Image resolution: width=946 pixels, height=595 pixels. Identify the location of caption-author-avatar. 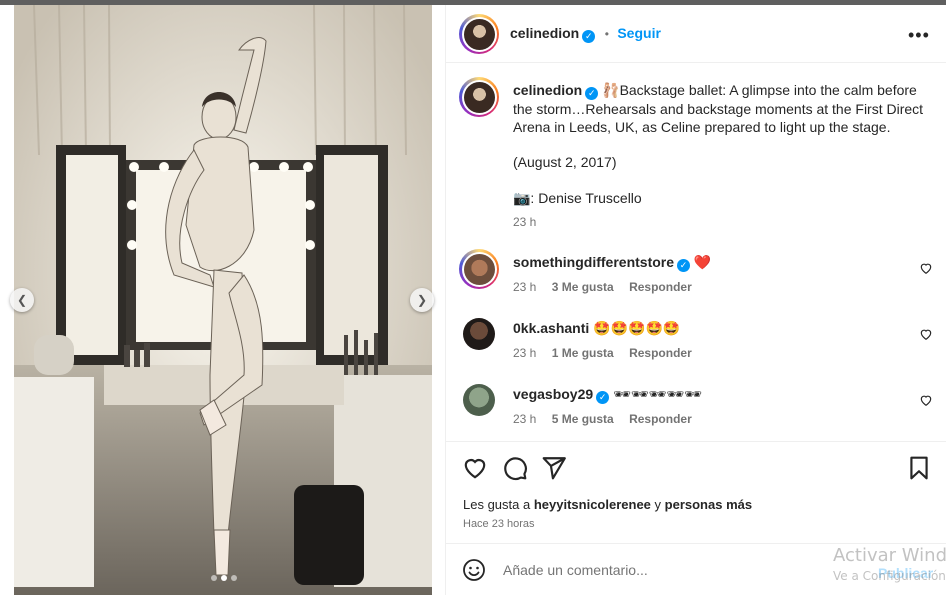
(479, 97).